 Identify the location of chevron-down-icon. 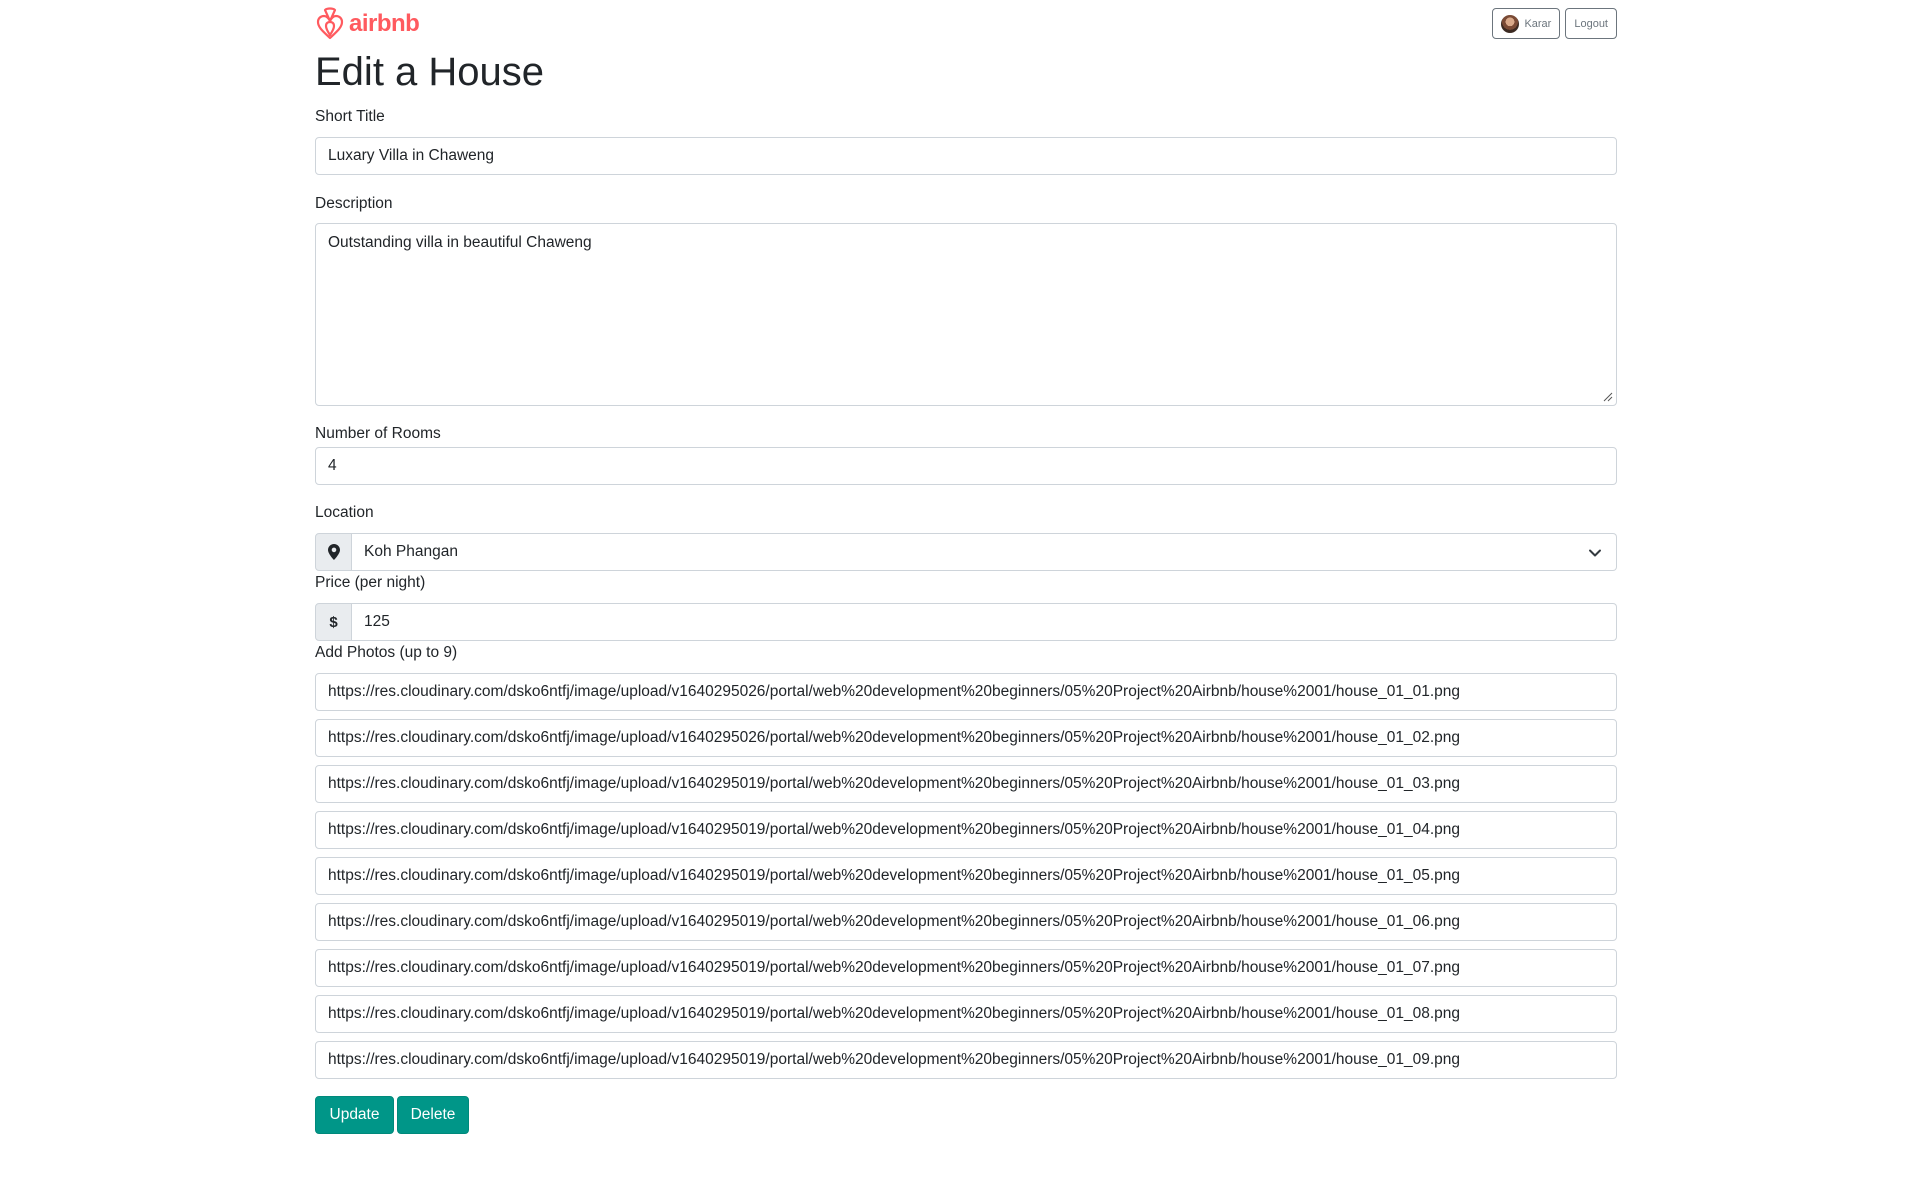
(1595, 553).